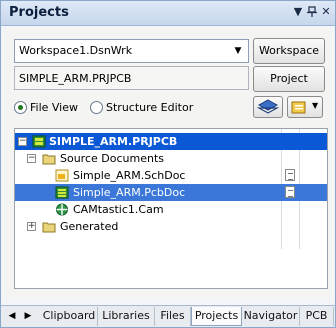 The image size is (336, 328). What do you see at coordinates (54, 107) in the screenshot?
I see `file-view-label: File View` at bounding box center [54, 107].